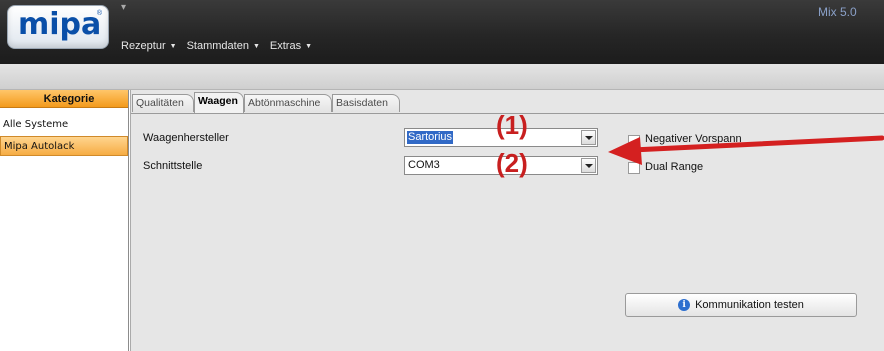 The image size is (884, 351). I want to click on tab-waagen: Waagen, so click(219, 102).